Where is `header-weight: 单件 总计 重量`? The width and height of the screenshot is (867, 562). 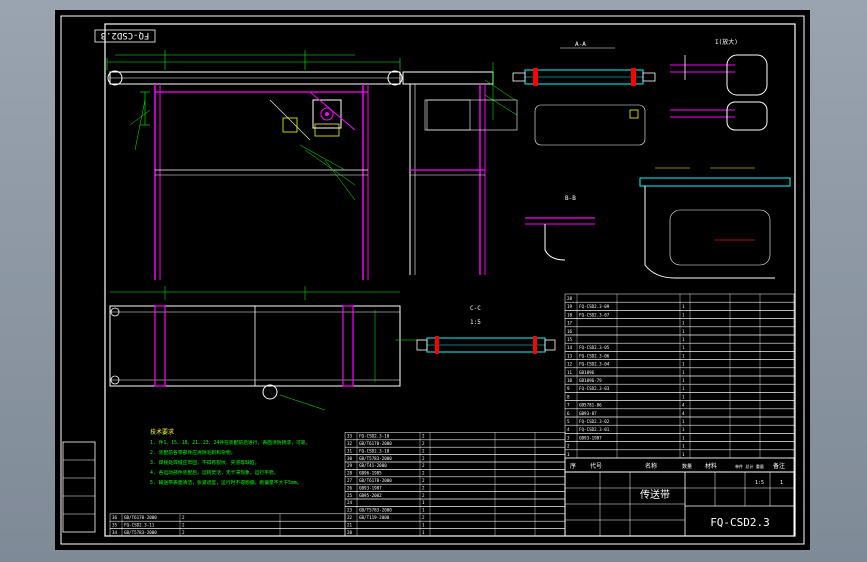
header-weight: 单件 总计 重量 is located at coordinates (749, 466).